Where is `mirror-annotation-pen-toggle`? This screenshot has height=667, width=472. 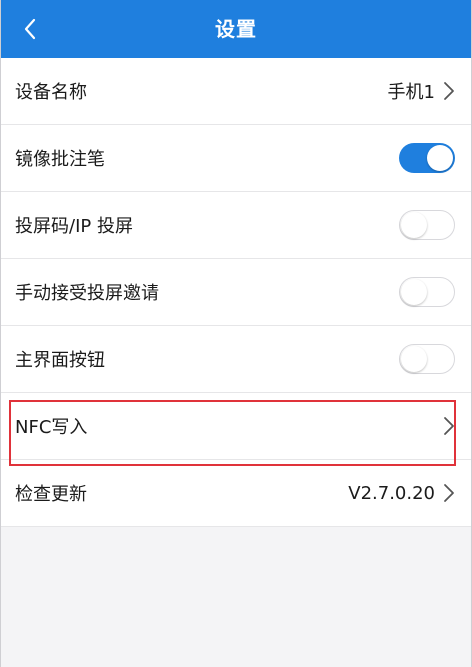 mirror-annotation-pen-toggle is located at coordinates (427, 158).